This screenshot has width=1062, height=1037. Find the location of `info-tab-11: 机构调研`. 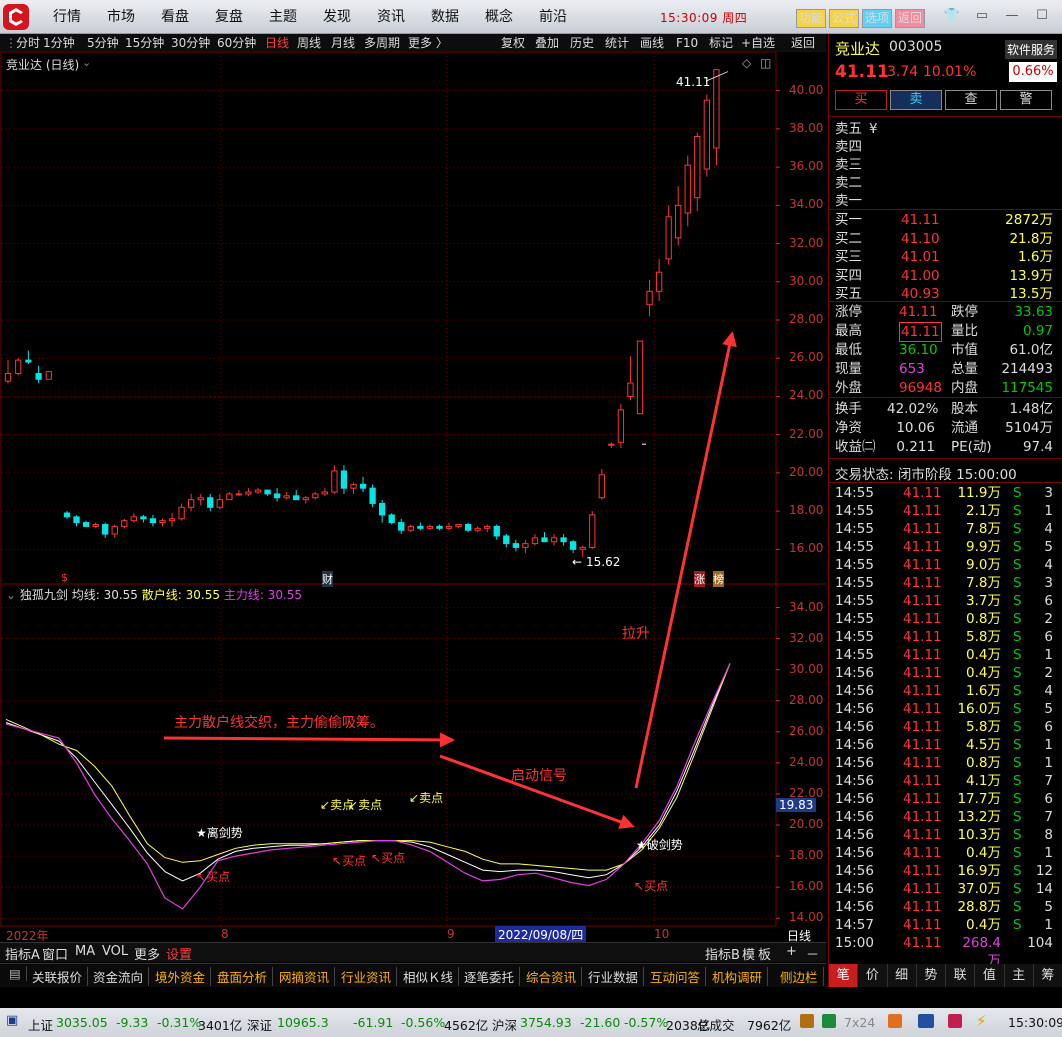

info-tab-11: 机构调研 is located at coordinates (738, 976).